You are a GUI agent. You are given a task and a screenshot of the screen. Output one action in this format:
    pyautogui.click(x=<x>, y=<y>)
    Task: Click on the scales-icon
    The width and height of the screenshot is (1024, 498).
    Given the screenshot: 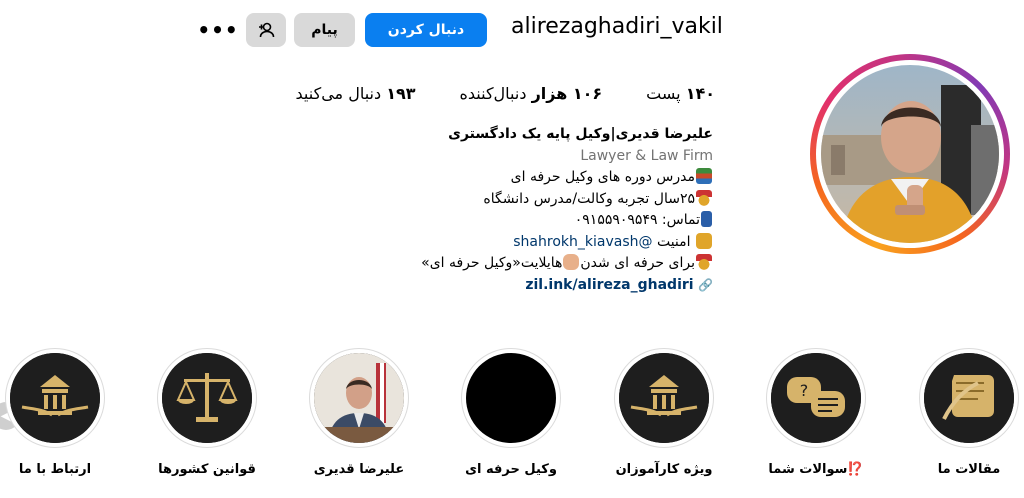 What is the action you would take?
    pyautogui.click(x=207, y=398)
    